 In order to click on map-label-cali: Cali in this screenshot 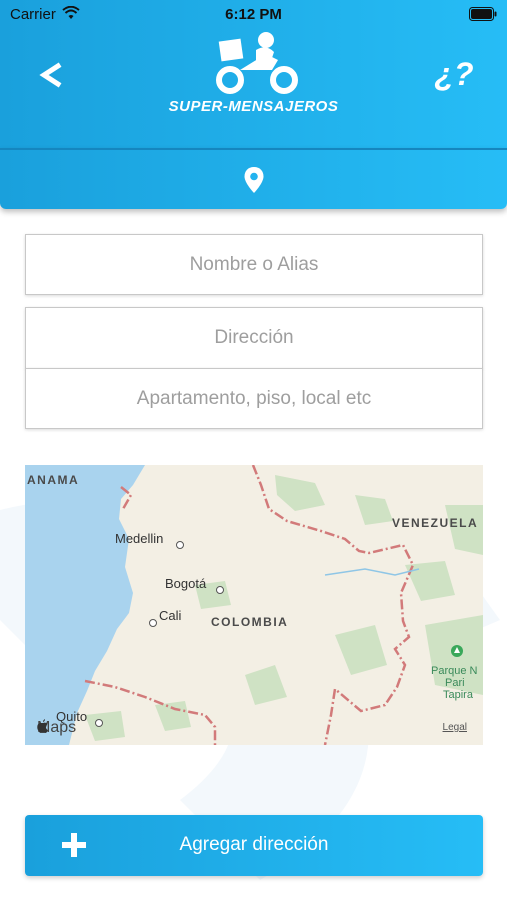, I will do `click(170, 615)`.